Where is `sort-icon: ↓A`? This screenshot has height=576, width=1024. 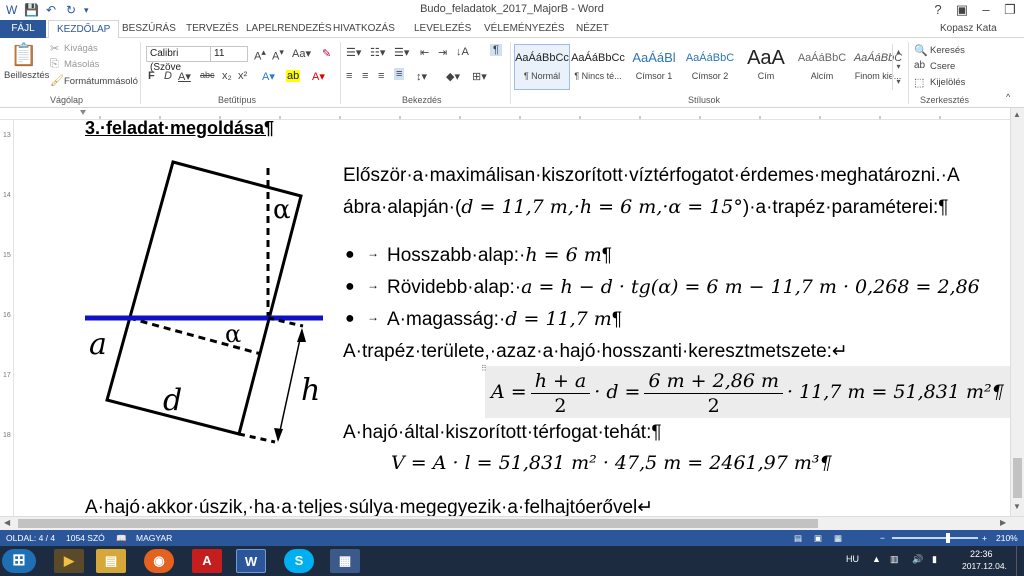
sort-icon: ↓A is located at coordinates (462, 52).